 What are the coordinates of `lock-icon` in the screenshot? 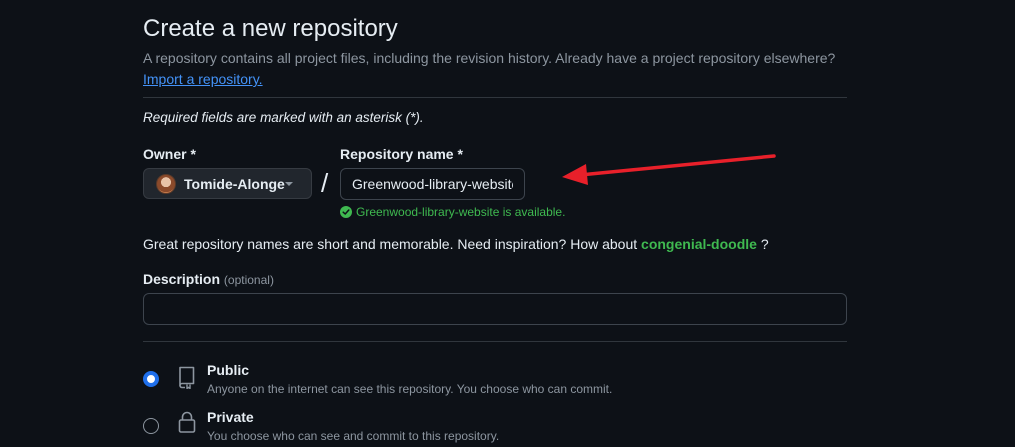 It's located at (187, 422).